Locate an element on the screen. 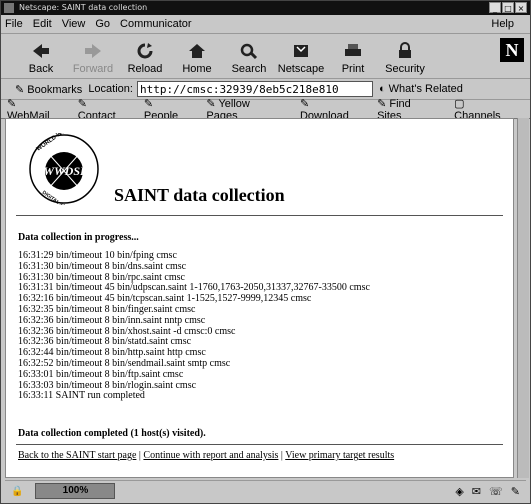 The height and width of the screenshot is (504, 531). print-label: Print is located at coordinates (353, 69).